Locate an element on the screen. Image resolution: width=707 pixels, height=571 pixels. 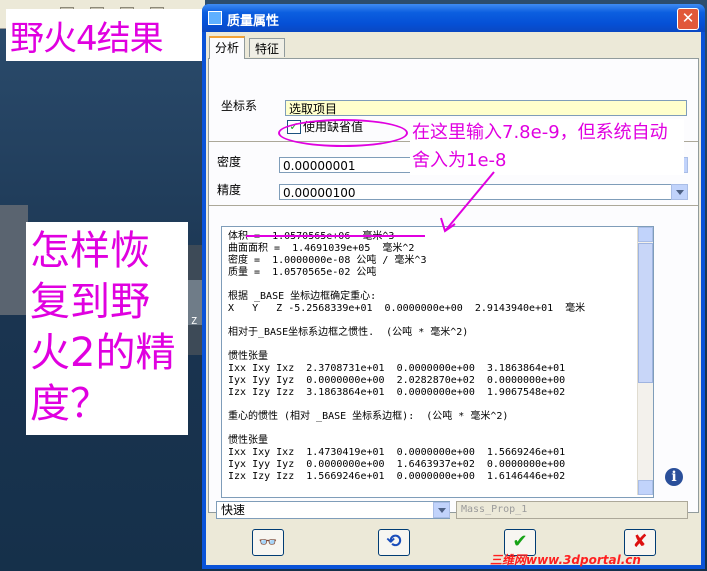
info-icon: i is located at coordinates (674, 477).